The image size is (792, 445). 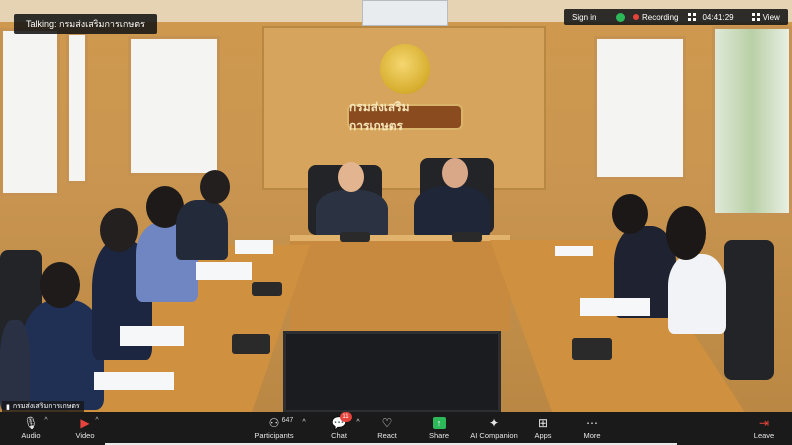 I want to click on recording-label: Recording, so click(x=660, y=17).